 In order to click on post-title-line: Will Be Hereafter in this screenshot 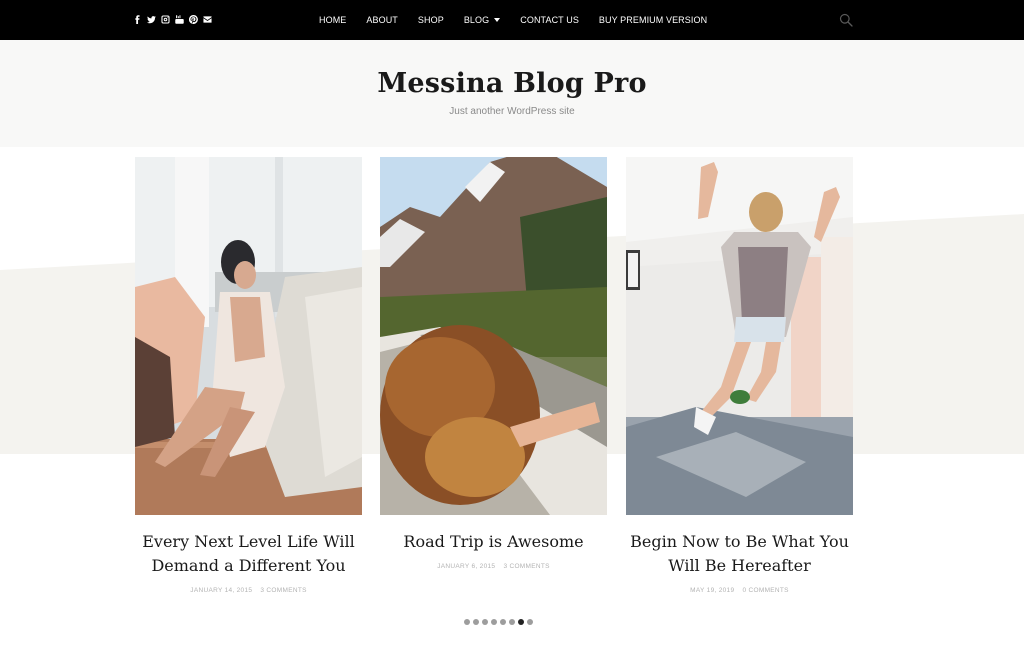, I will do `click(739, 565)`.